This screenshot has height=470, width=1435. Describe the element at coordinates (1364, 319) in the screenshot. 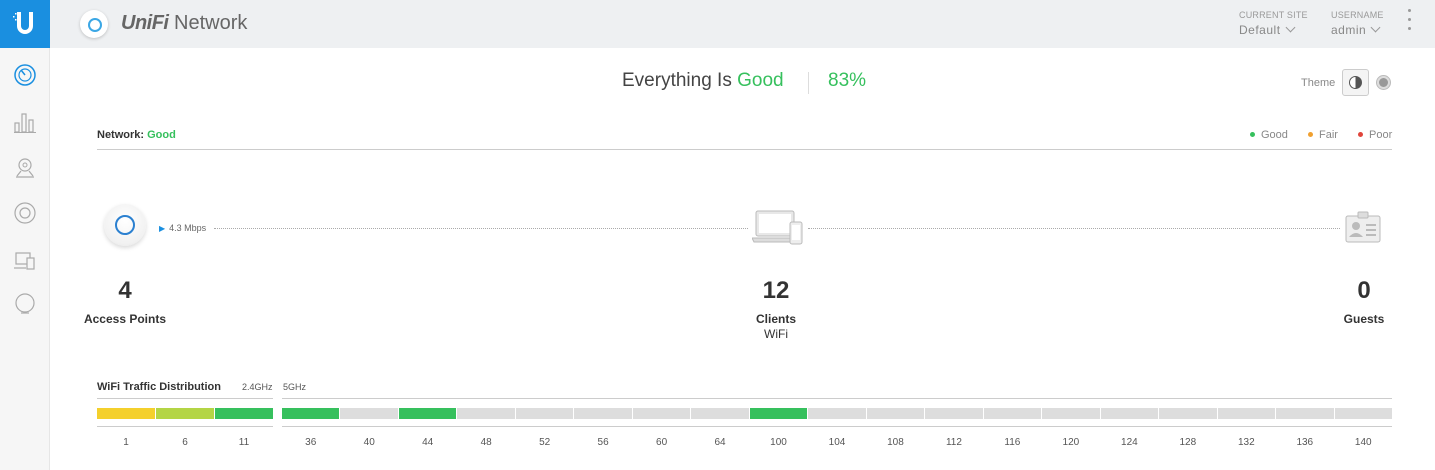

I see `guests-label: Guests` at that location.